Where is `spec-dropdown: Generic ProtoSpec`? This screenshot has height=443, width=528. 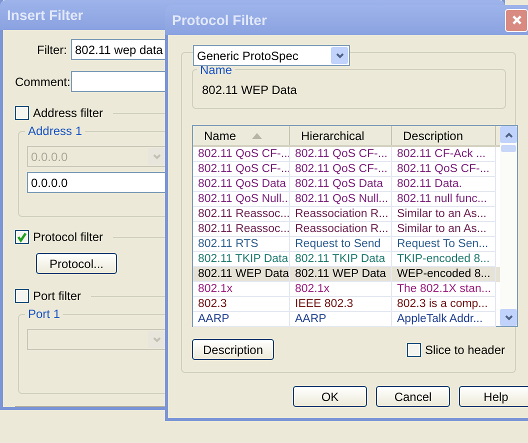 spec-dropdown: Generic ProtoSpec is located at coordinates (271, 55).